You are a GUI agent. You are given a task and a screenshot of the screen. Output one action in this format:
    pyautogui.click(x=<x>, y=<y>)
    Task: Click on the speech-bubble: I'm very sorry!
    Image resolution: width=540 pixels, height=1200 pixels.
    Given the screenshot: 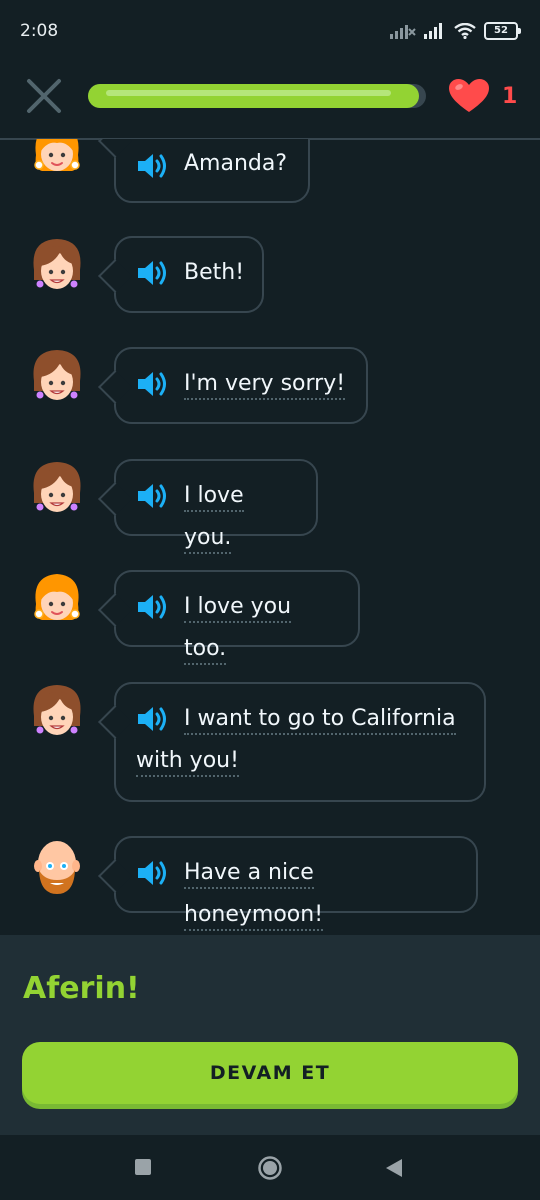 What is the action you would take?
    pyautogui.click(x=241, y=385)
    